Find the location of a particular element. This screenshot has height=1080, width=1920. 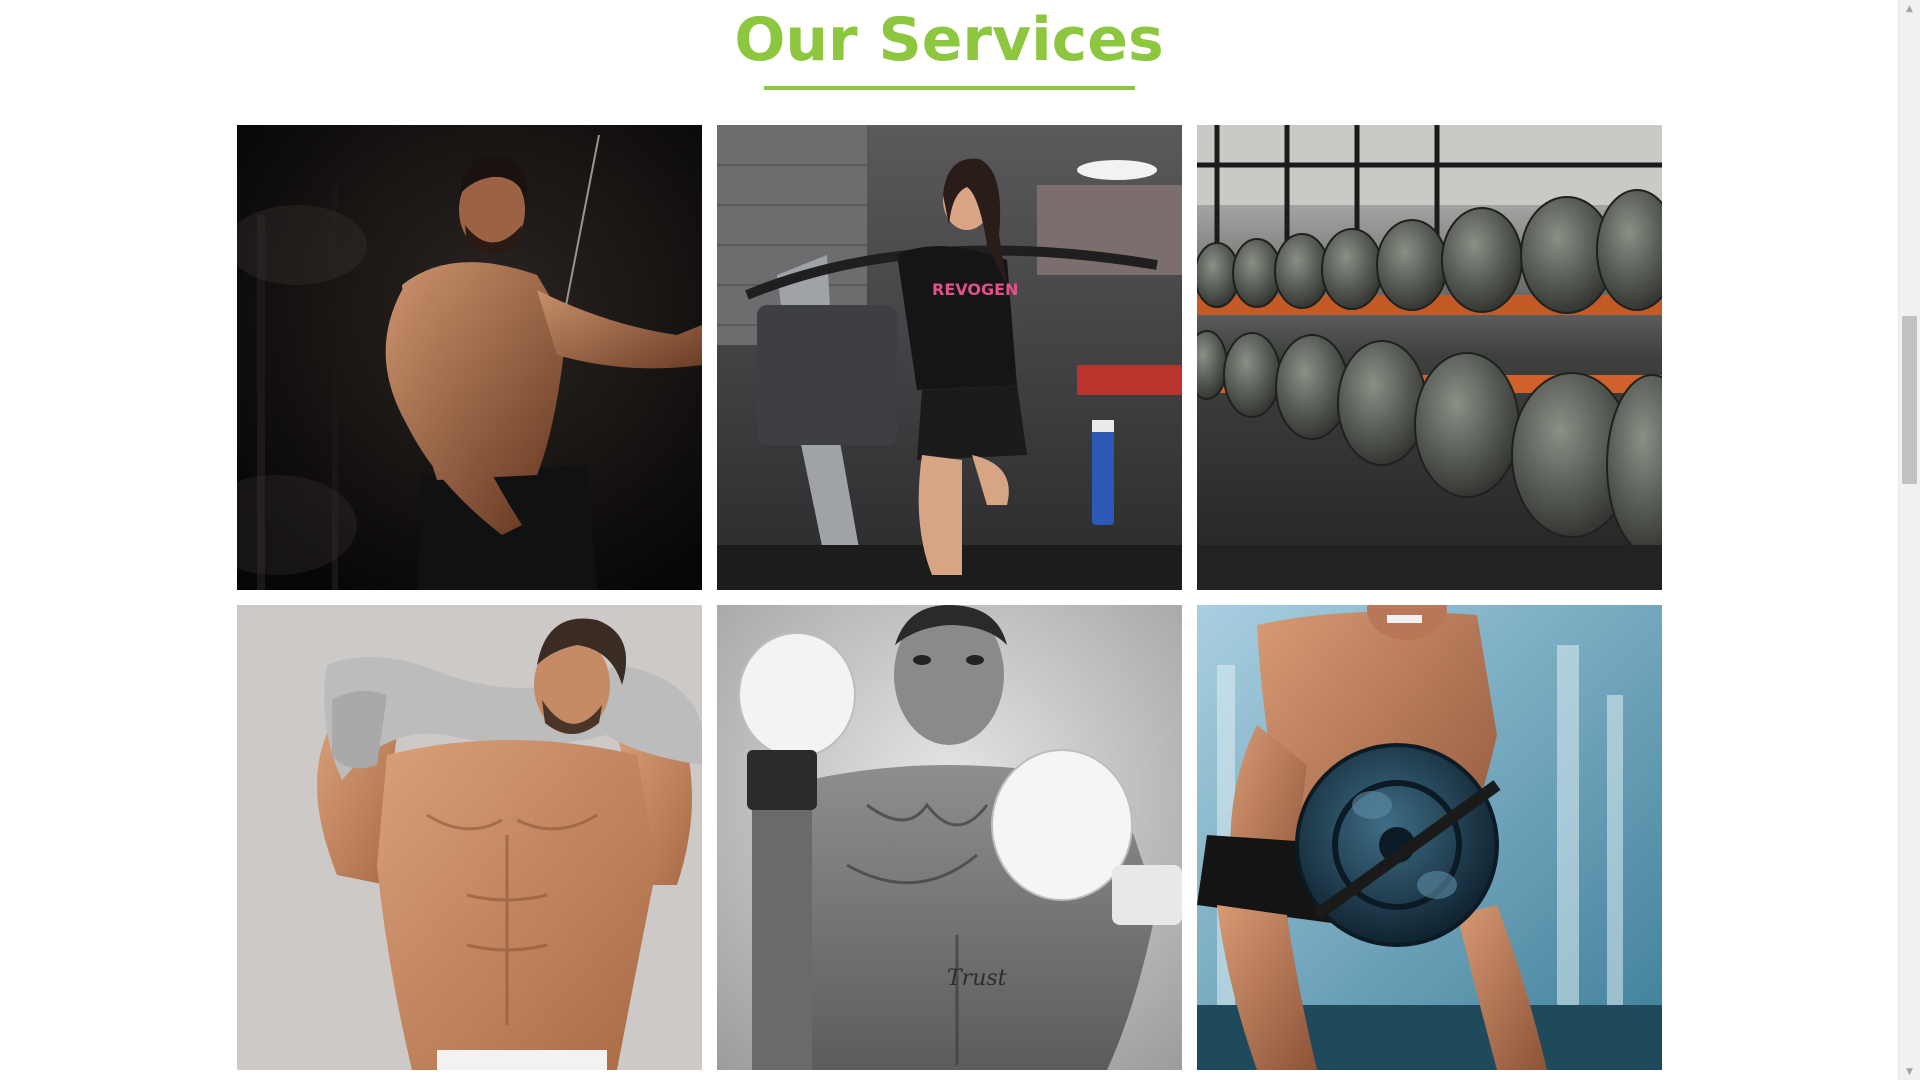

service-card-fitness is located at coordinates (469, 837).